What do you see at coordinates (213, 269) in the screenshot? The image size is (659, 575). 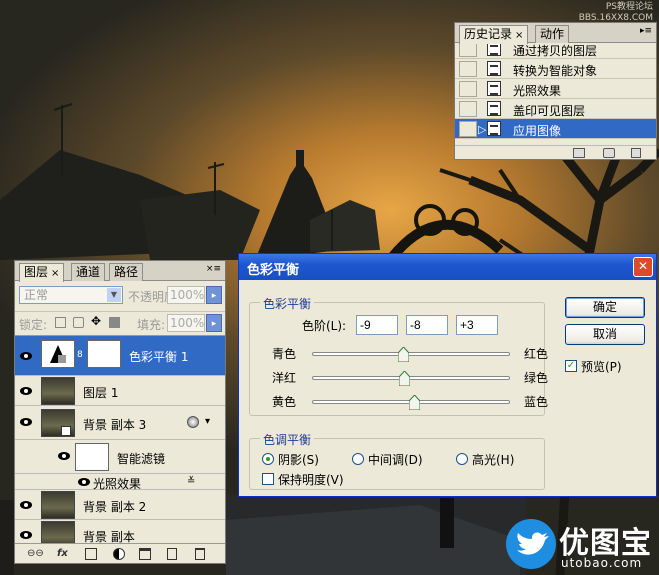 I see `panel-menu-icon: ×≡` at bounding box center [213, 269].